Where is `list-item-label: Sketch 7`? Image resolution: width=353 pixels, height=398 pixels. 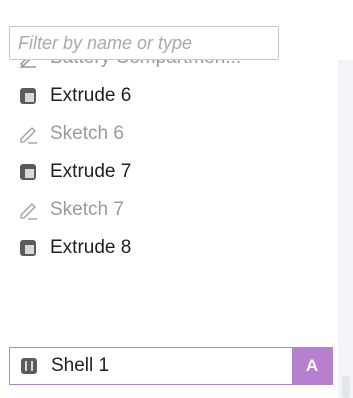
list-item-label: Sketch 7 is located at coordinates (87, 209).